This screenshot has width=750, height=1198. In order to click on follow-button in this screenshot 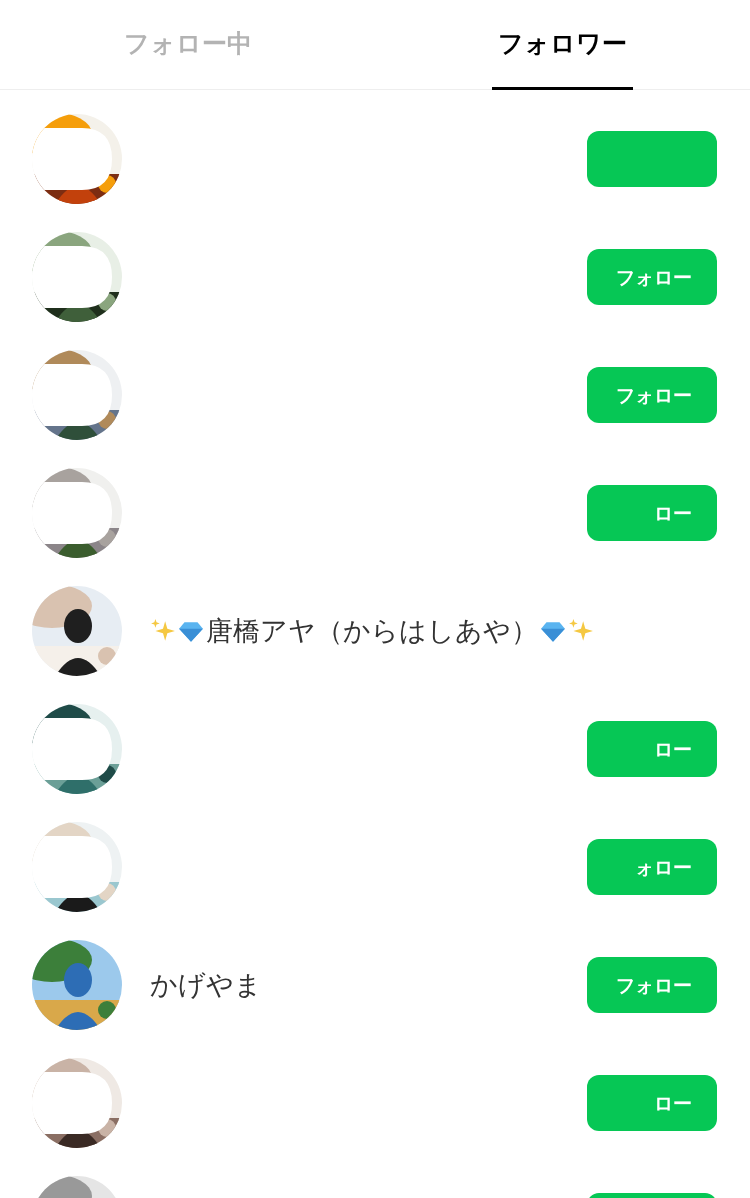, I will do `click(652, 159)`.